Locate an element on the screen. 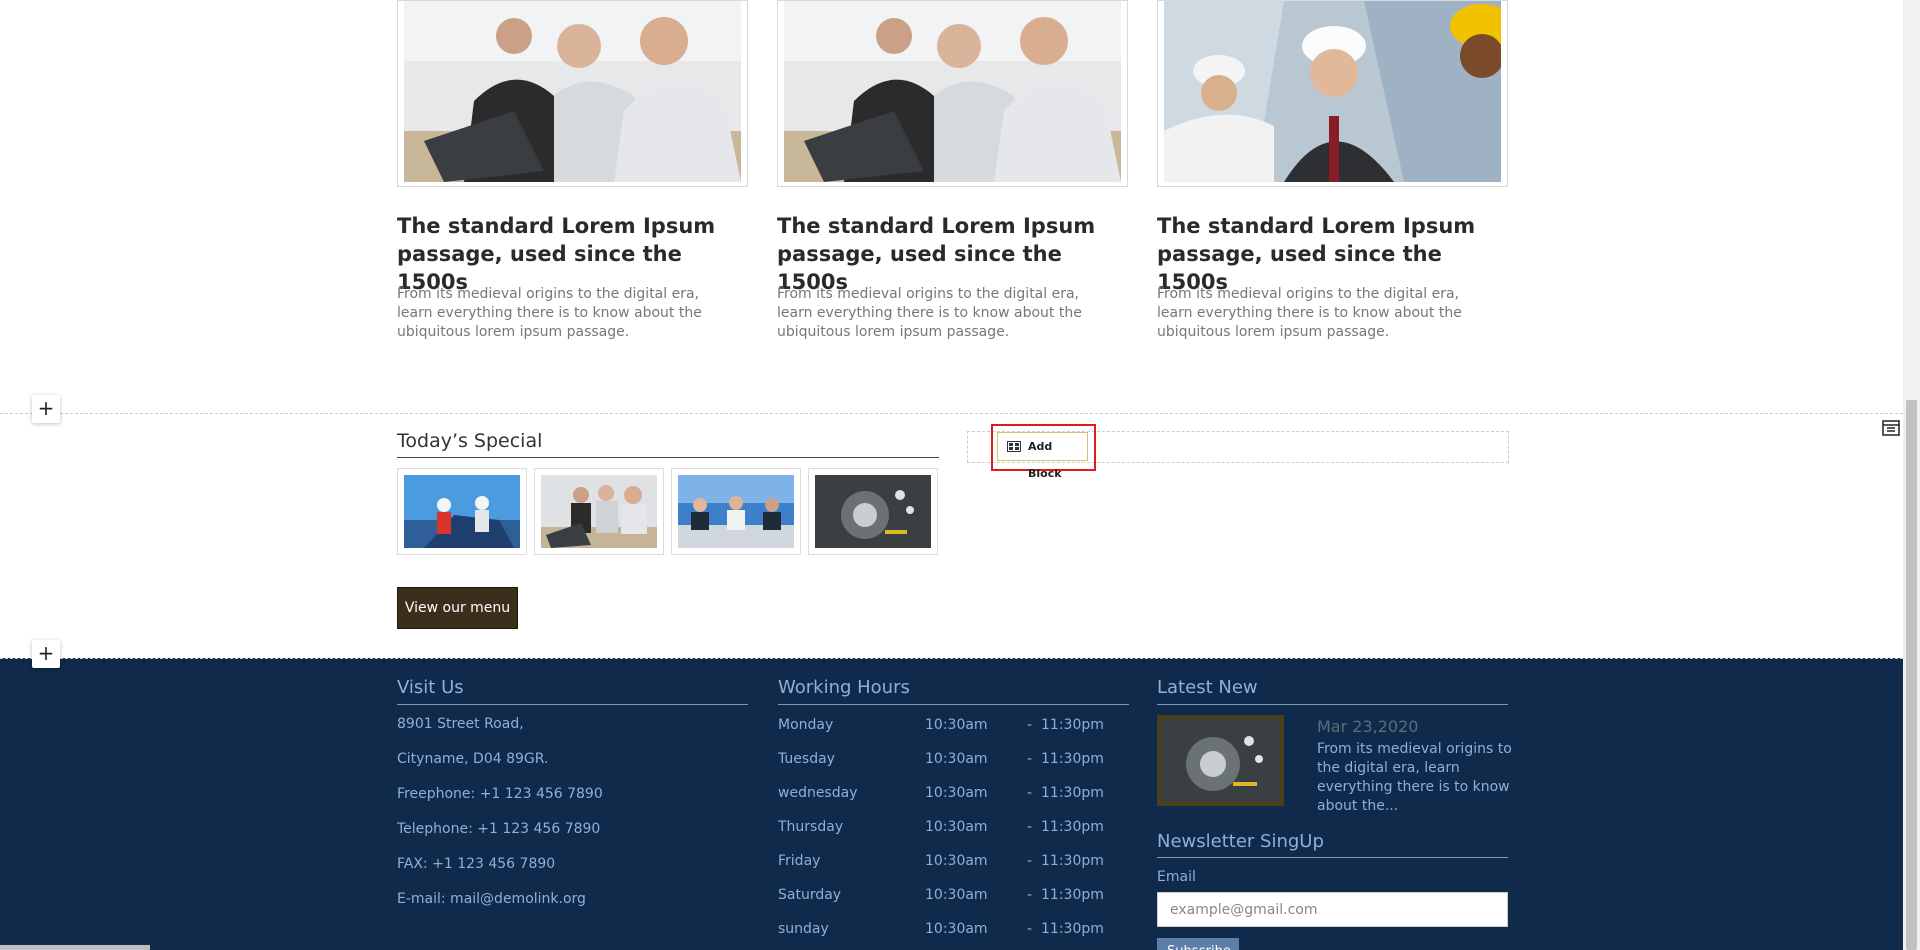 This screenshot has height=950, width=1920. add-block-label: Add Block is located at coordinates (1045, 460).